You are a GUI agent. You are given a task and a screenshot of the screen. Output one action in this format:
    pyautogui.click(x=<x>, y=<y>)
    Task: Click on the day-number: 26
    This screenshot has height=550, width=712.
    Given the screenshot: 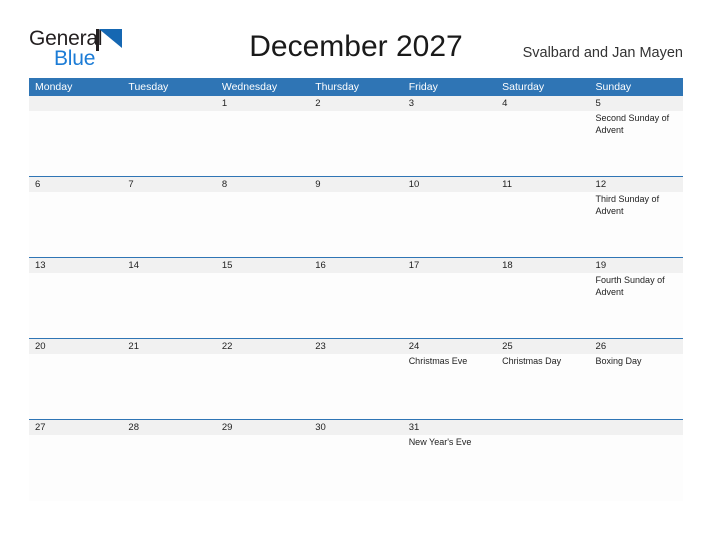 What is the action you would take?
    pyautogui.click(x=601, y=346)
    